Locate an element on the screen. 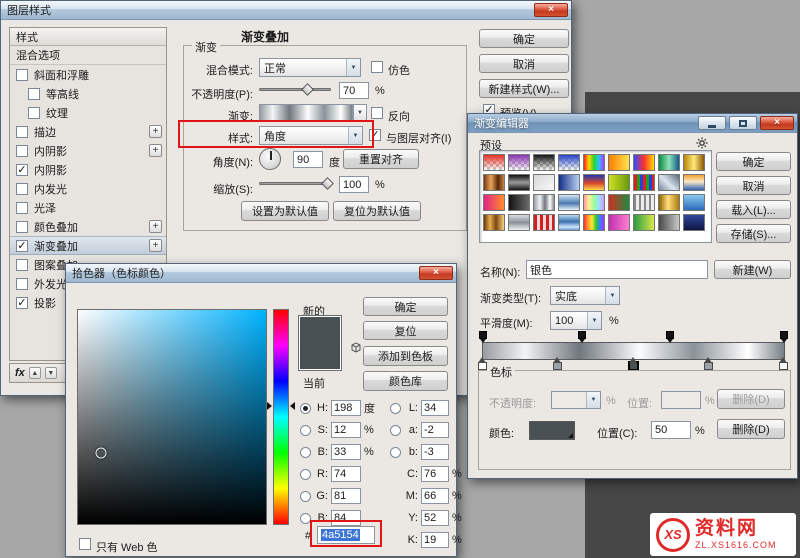 The image size is (800, 558). field-input: 198 is located at coordinates (346, 408).